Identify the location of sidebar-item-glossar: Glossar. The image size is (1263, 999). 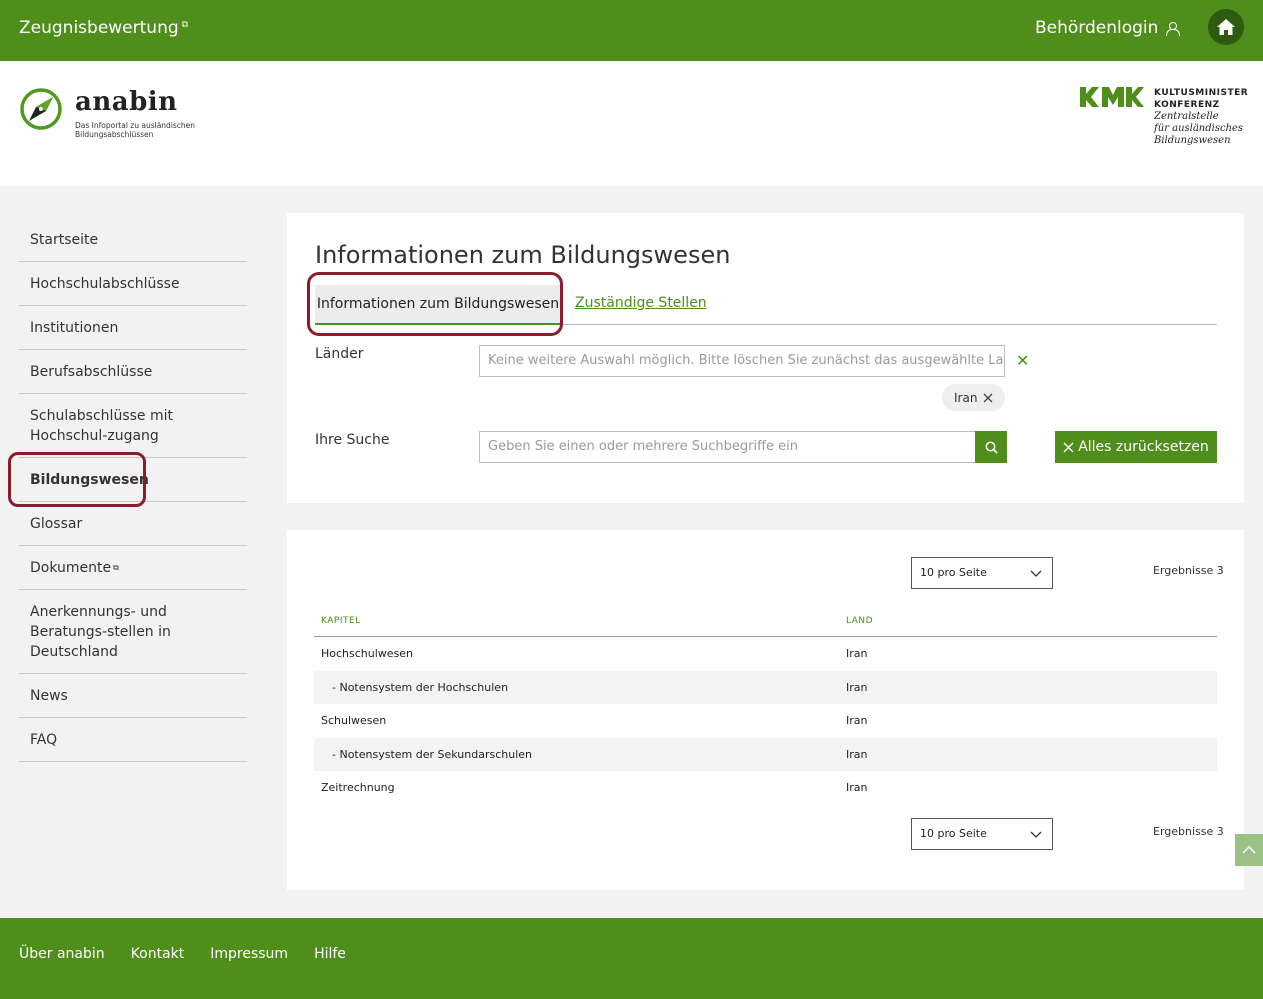
(133, 524).